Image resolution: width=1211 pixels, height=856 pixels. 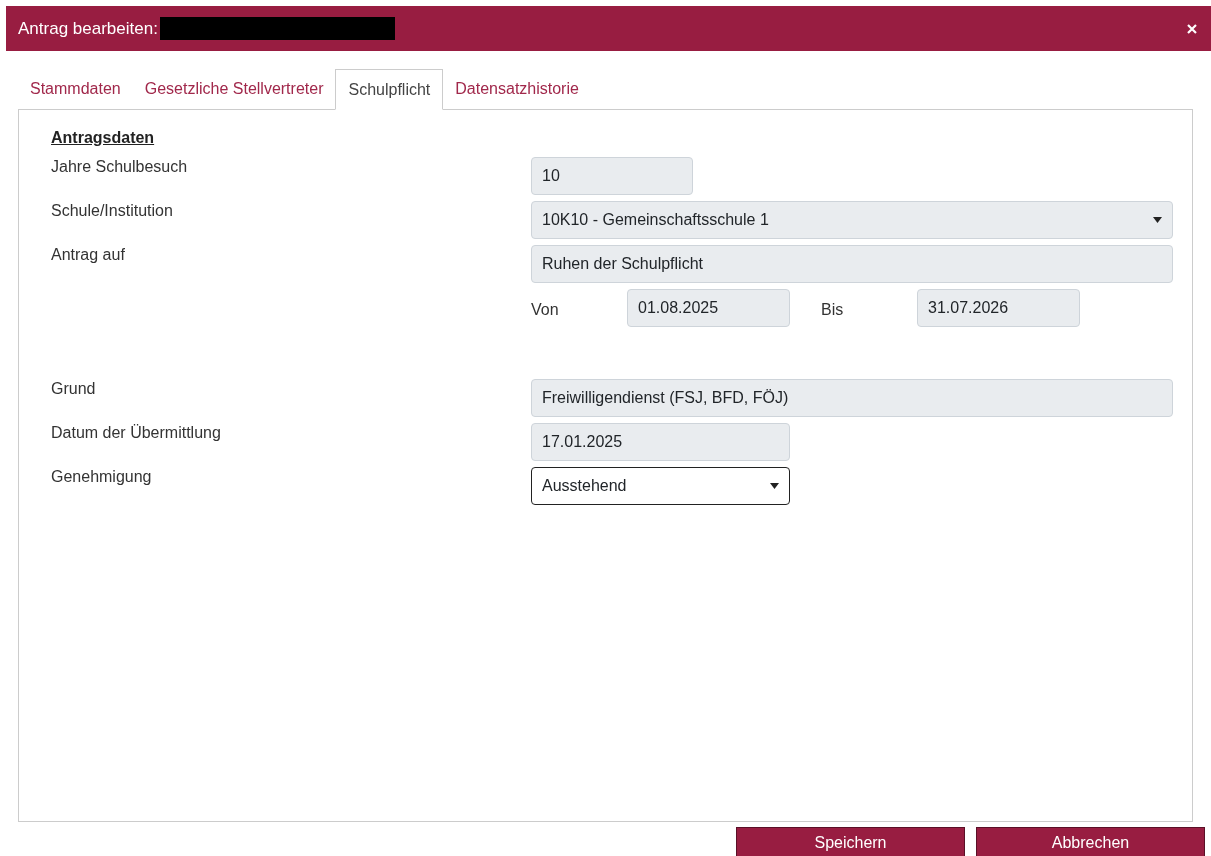 What do you see at coordinates (1090, 841) in the screenshot?
I see `dialog-button: Abbrechen` at bounding box center [1090, 841].